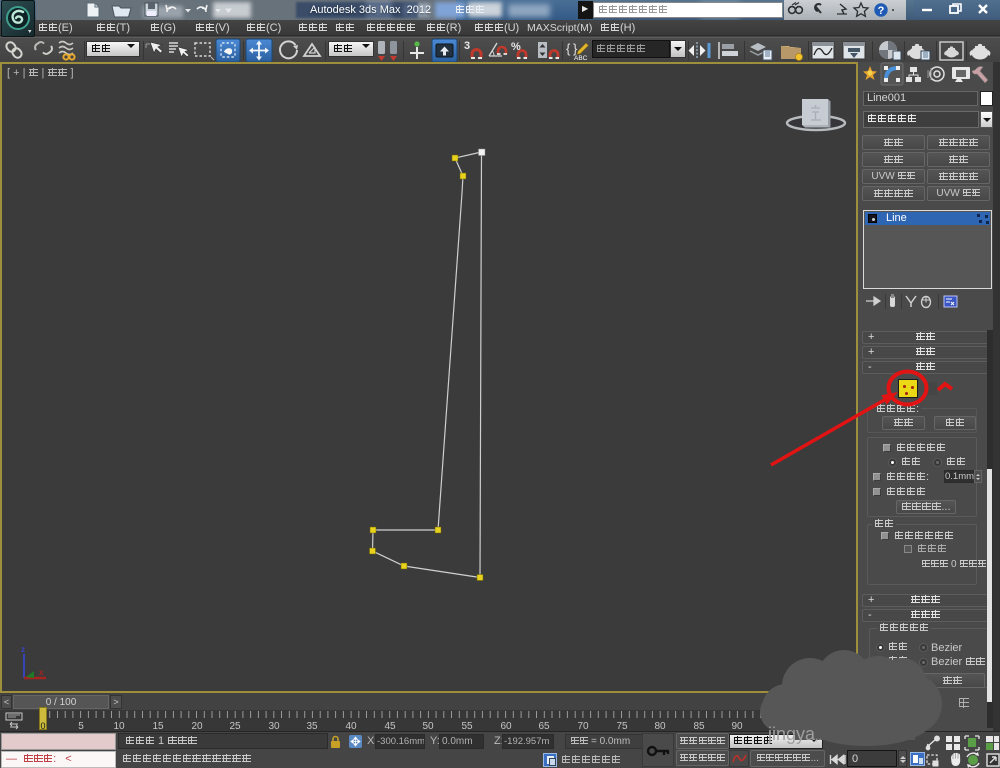  I want to click on svg-text: z, so click(23, 649).